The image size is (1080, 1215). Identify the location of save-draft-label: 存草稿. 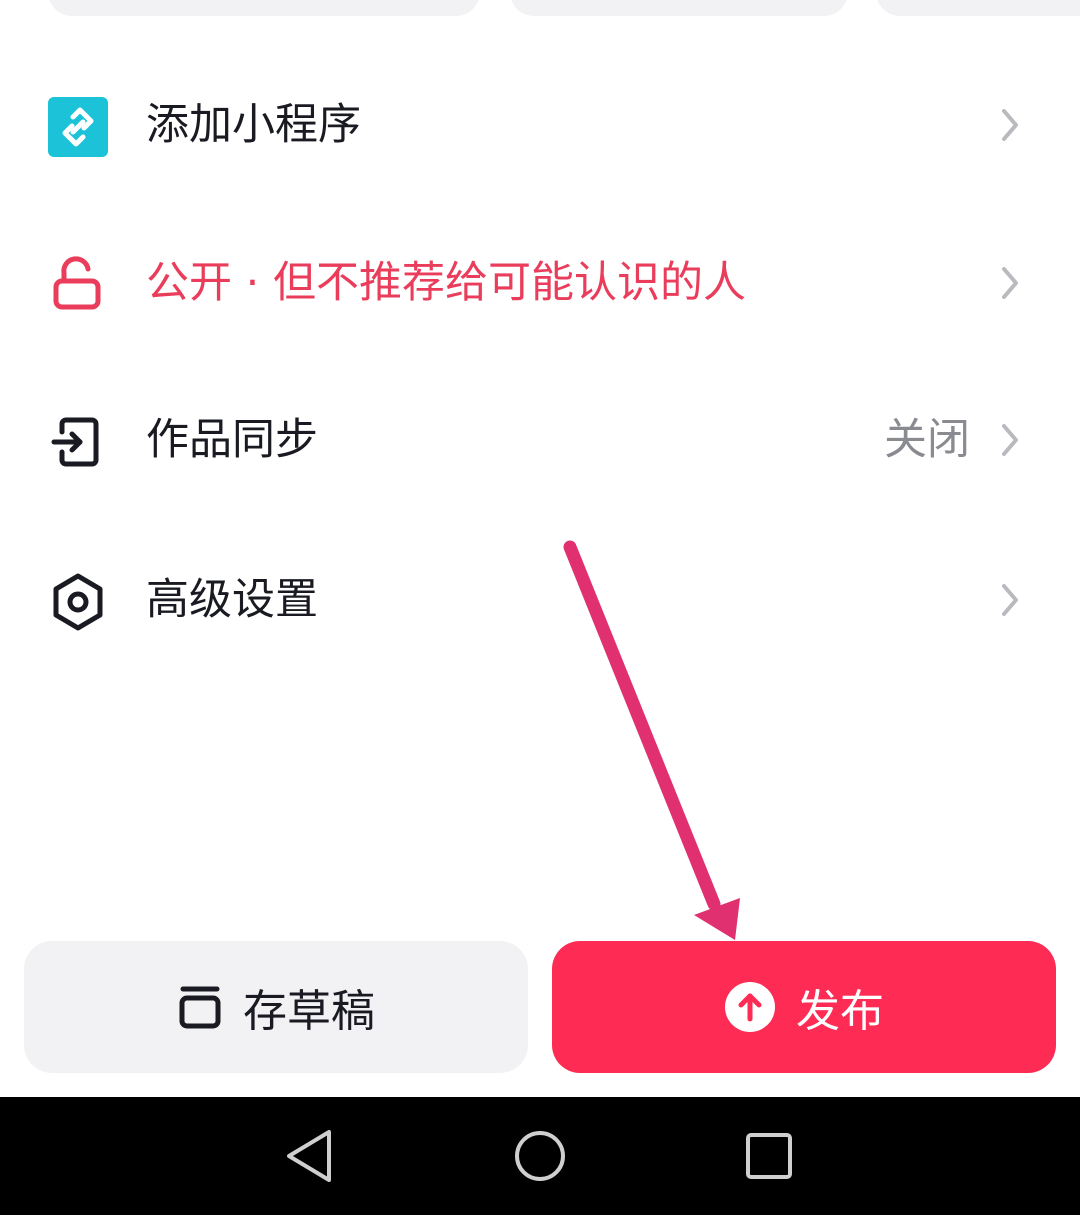
(309, 1011).